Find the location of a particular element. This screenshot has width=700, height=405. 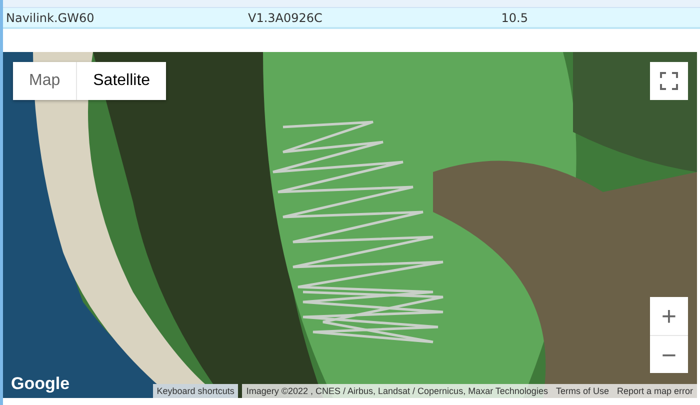

google-logo: Google is located at coordinates (40, 384).